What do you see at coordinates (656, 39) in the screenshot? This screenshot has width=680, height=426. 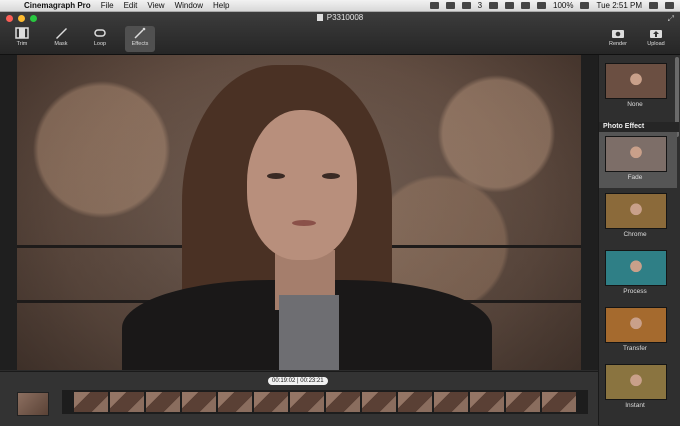 I see `upload-button: Upload` at bounding box center [656, 39].